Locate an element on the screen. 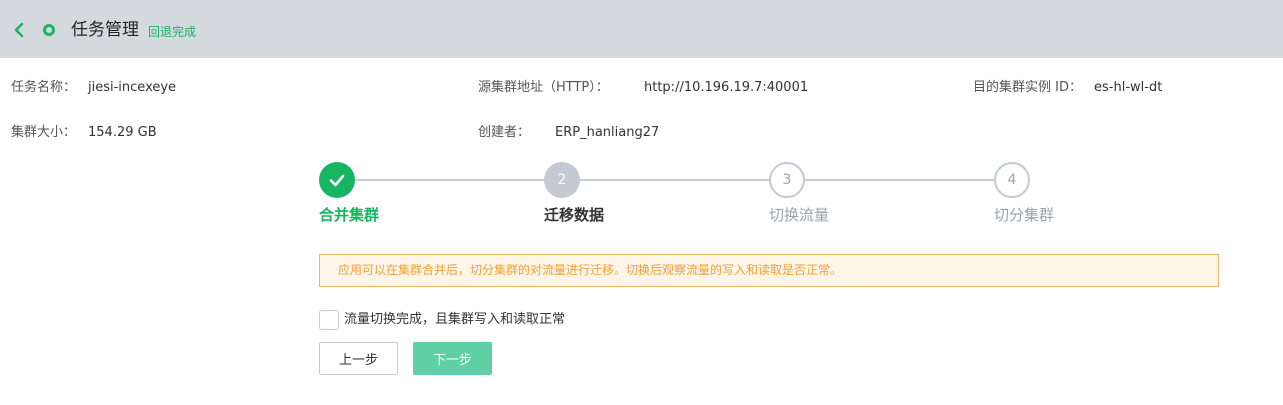 This screenshot has width=1283, height=405. step-3-circle: 3 is located at coordinates (787, 180).